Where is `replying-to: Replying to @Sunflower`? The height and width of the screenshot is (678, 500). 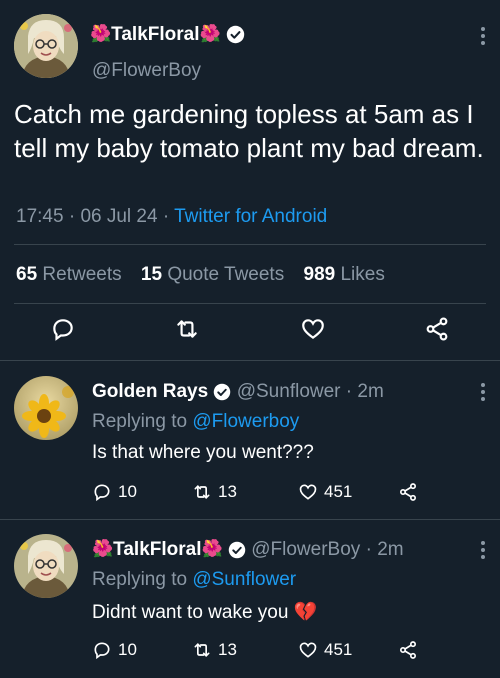 replying-to: Replying to @Sunflower is located at coordinates (194, 580).